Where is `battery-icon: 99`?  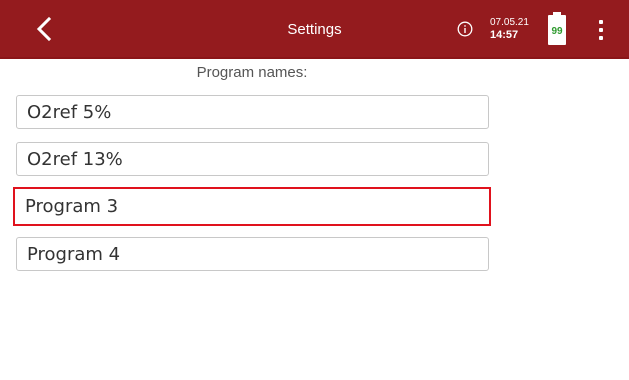
battery-icon: 99 is located at coordinates (557, 28).